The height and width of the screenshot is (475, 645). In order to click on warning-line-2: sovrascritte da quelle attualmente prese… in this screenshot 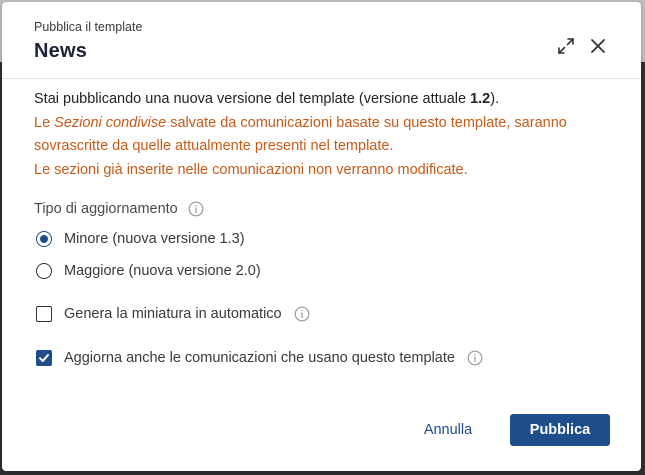, I will do `click(214, 146)`.